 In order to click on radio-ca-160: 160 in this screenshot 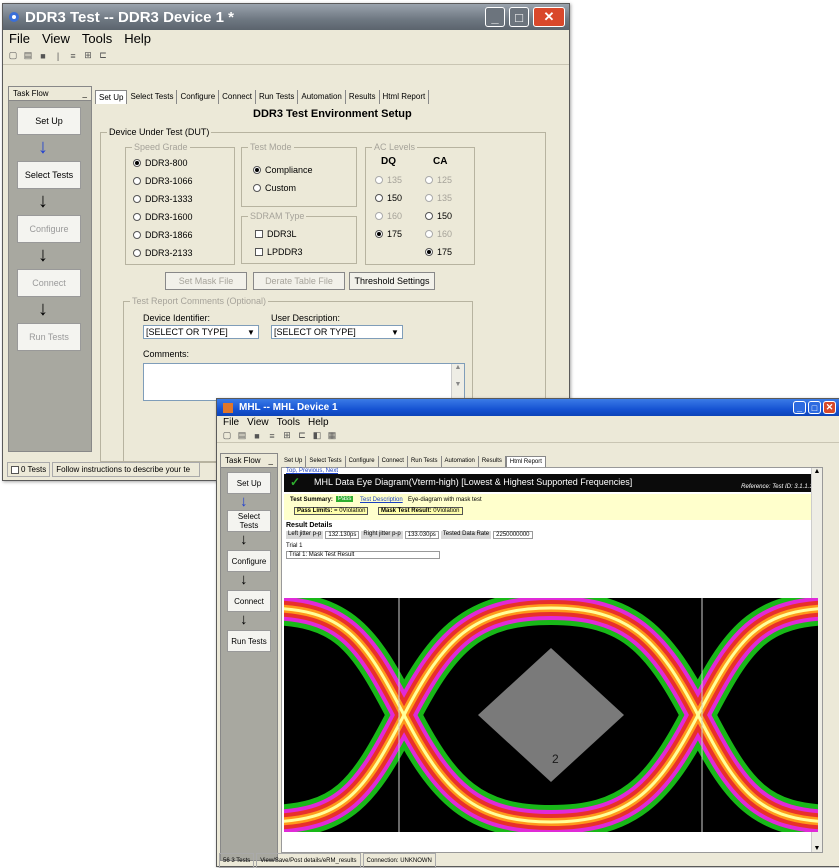, I will do `click(438, 234)`.